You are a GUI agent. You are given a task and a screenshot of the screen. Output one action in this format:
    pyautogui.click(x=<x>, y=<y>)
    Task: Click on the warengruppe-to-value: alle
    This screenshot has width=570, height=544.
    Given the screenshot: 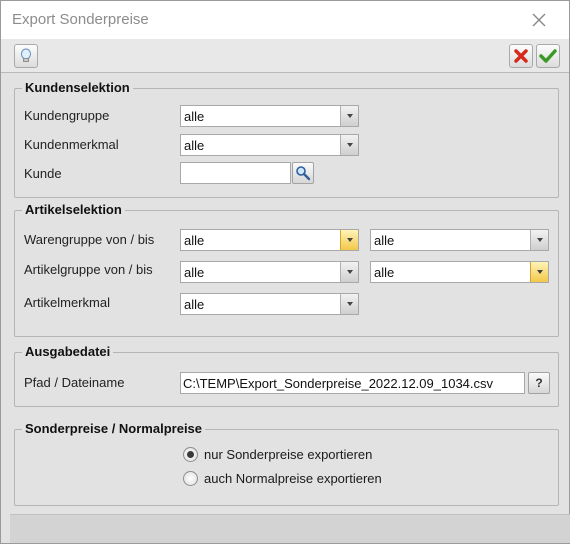 What is the action you would take?
    pyautogui.click(x=384, y=240)
    